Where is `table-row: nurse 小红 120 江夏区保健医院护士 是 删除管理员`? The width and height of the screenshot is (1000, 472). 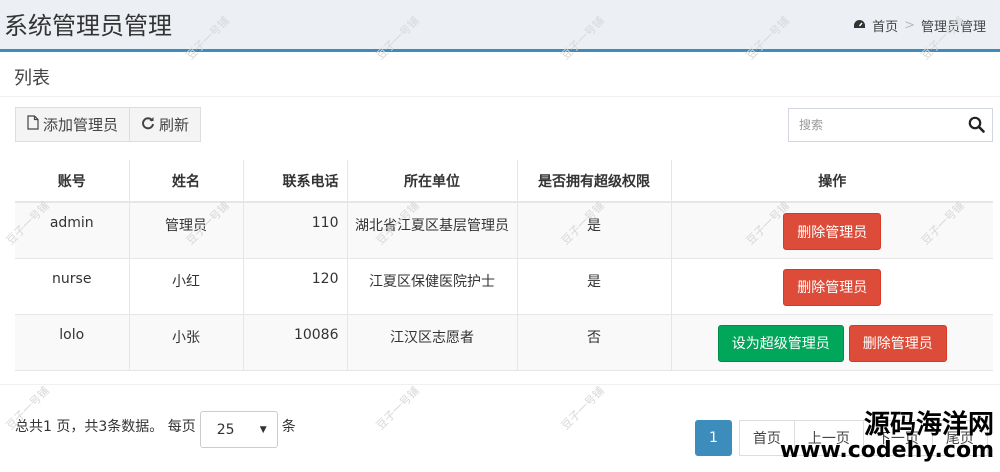
table-row: nurse 小红 120 江夏区保健医院护士 是 删除管理员 is located at coordinates (504, 286).